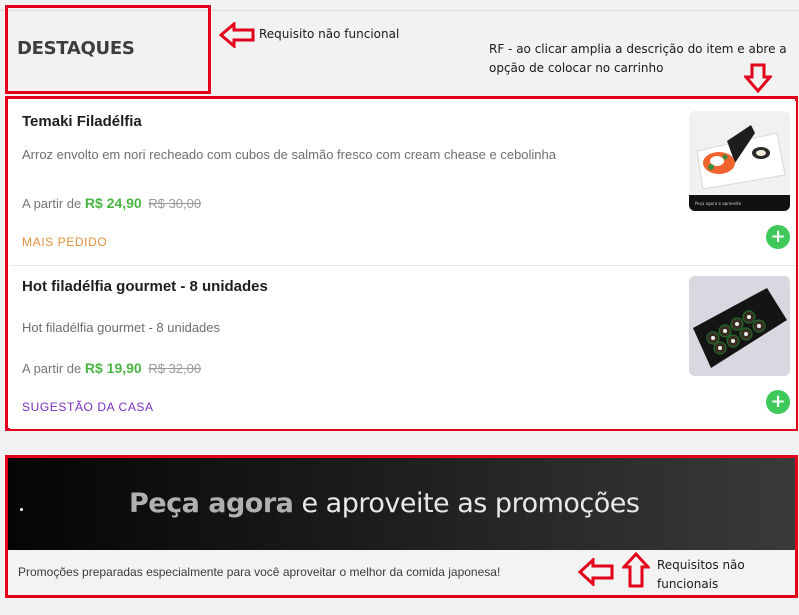 The image size is (799, 615). Describe the element at coordinates (758, 78) in the screenshot. I see `arrow-down-icon` at that location.